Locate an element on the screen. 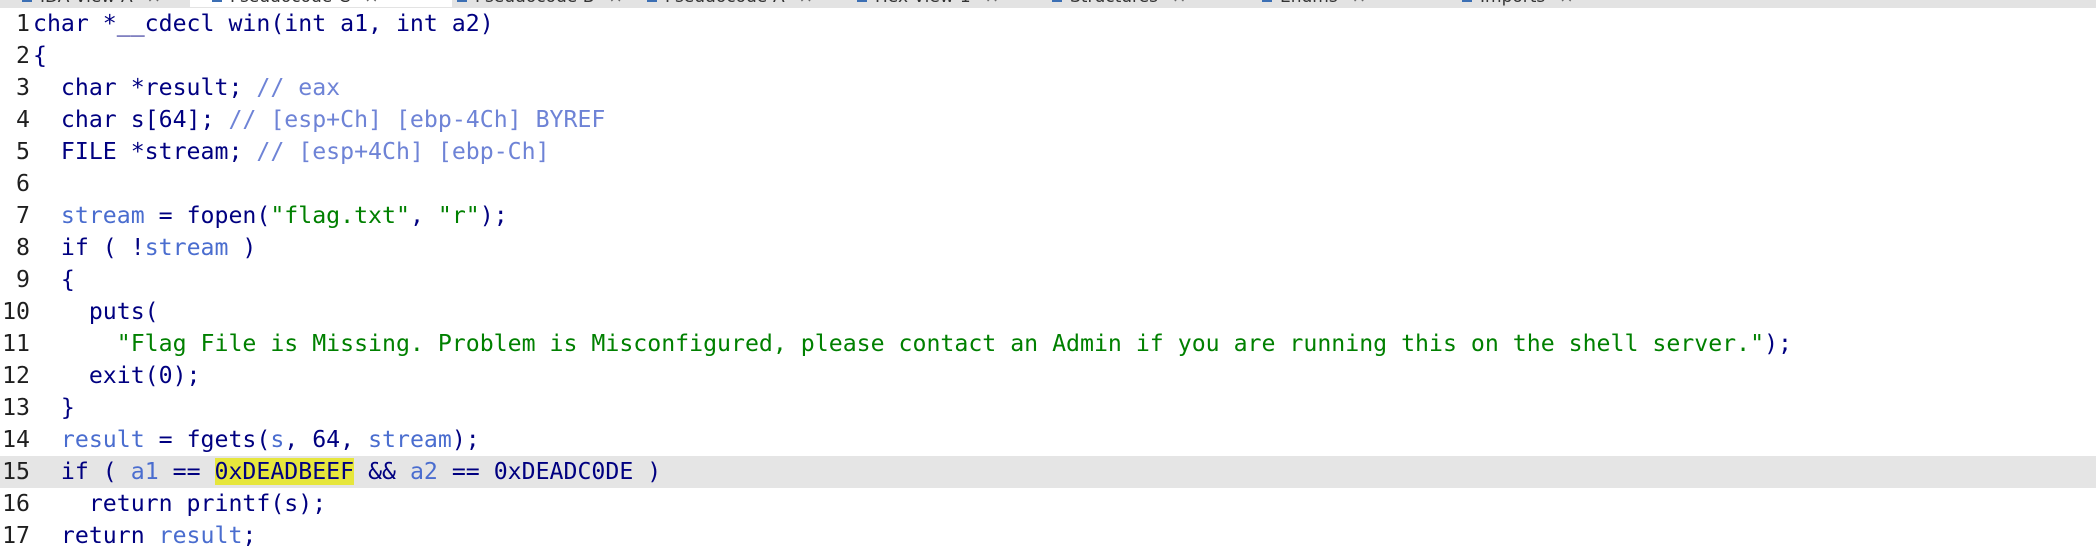 This screenshot has width=2096, height=558. code-token: if ( ! is located at coordinates (89, 247).